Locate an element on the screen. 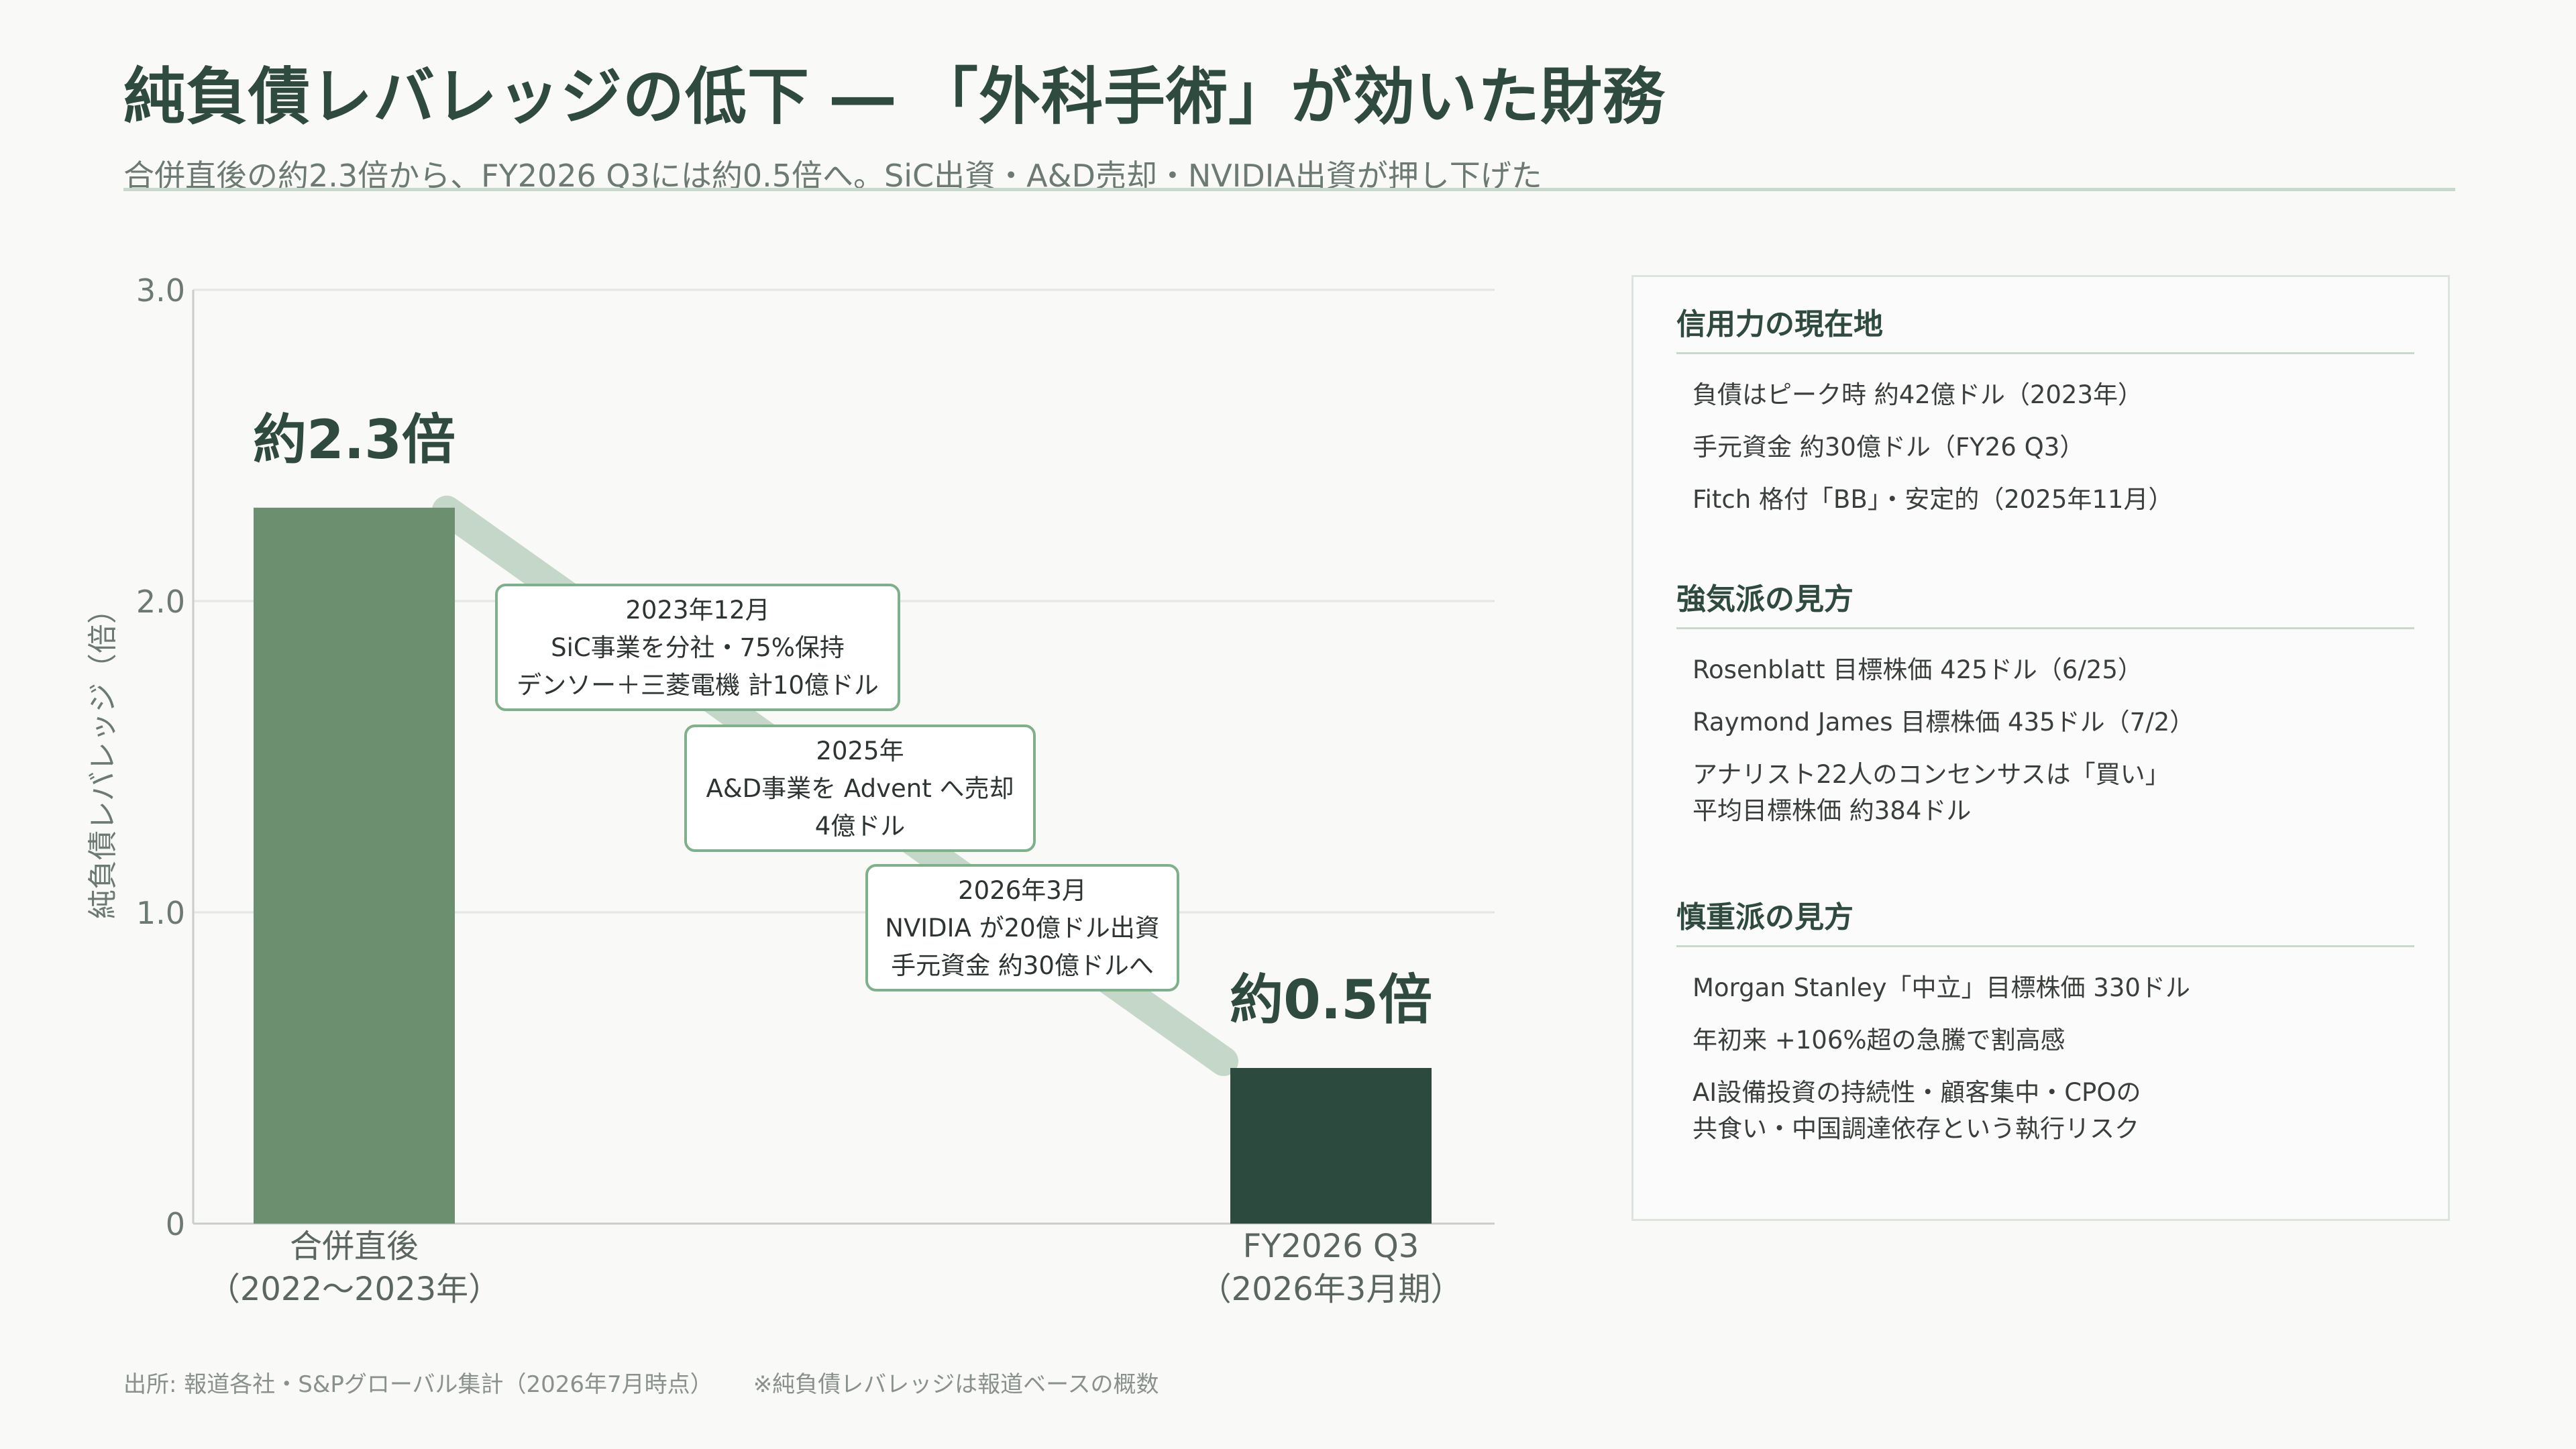 The height and width of the screenshot is (1449, 2576). annotation-text: SiC事業を分社・75%保持 is located at coordinates (698, 647).